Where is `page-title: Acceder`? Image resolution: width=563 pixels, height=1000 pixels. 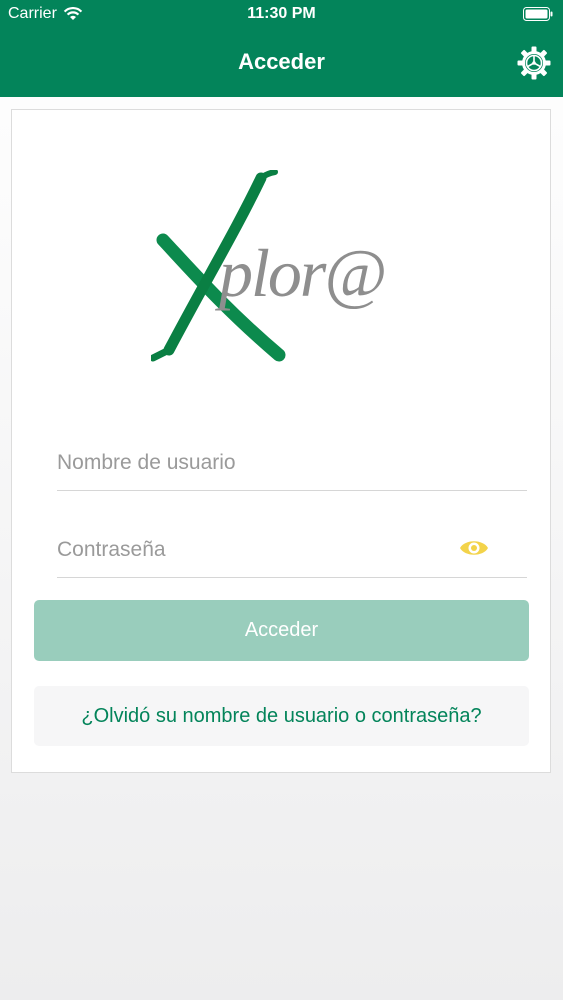
page-title: Acceder is located at coordinates (281, 61).